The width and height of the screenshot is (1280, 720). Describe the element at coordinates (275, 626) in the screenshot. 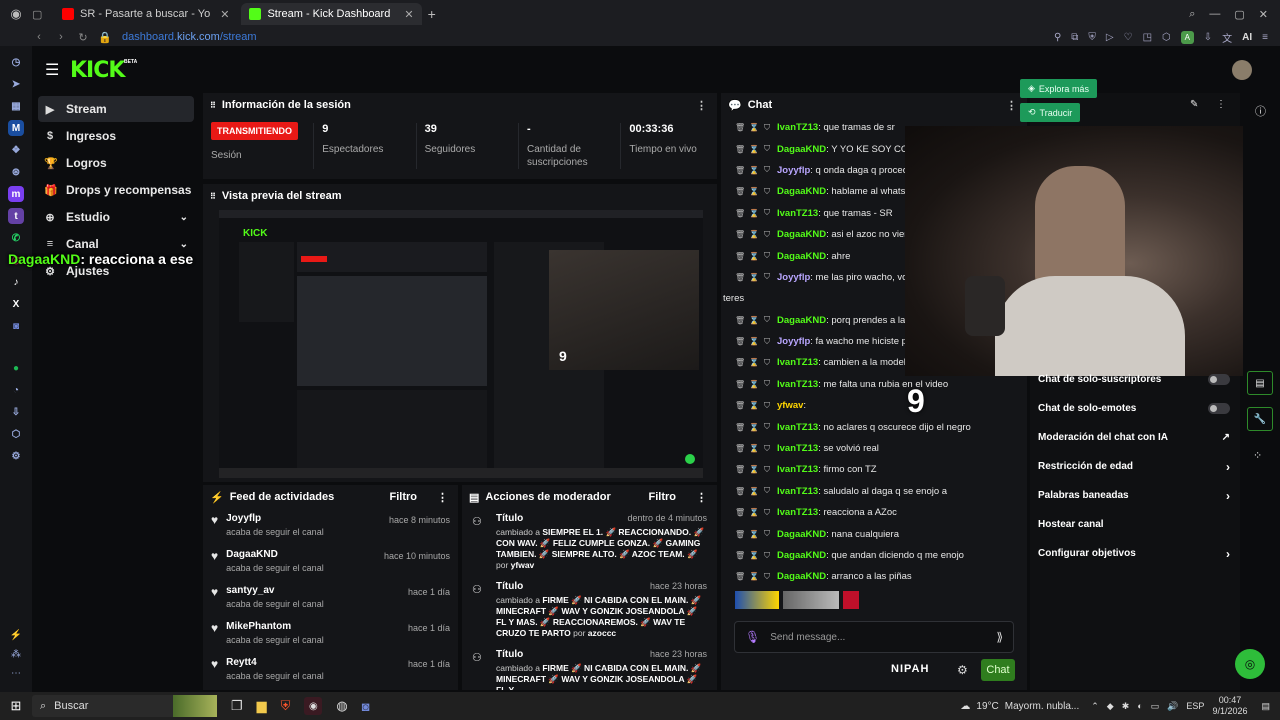

I see `feed-user: MikePhantom` at that location.